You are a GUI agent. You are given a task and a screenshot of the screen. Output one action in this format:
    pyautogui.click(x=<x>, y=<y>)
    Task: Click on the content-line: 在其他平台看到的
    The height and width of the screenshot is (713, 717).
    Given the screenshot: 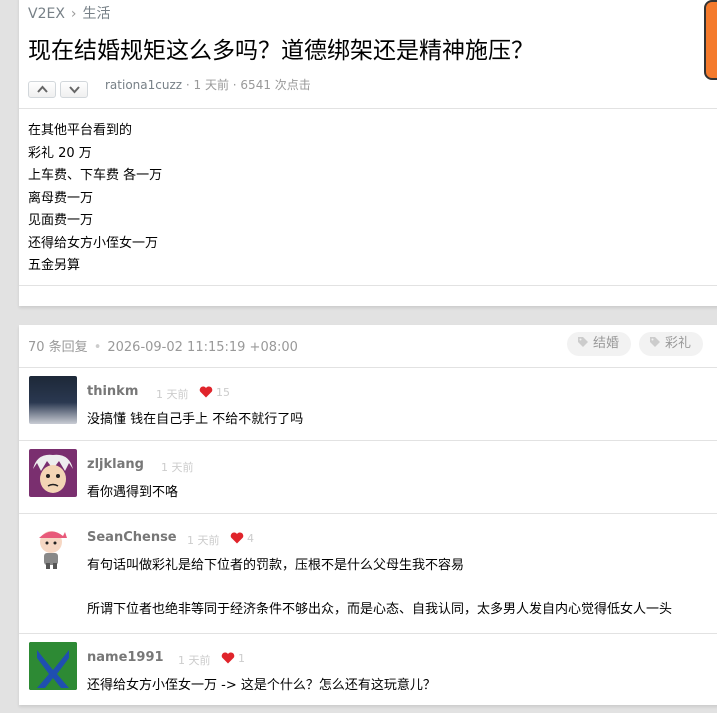 What is the action you would take?
    pyautogui.click(x=80, y=130)
    